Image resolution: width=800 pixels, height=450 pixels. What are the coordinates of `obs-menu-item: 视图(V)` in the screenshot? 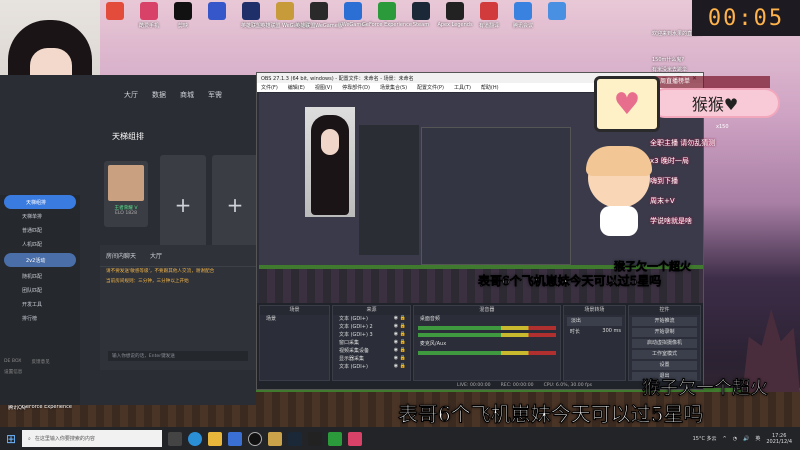 It's located at (323, 87).